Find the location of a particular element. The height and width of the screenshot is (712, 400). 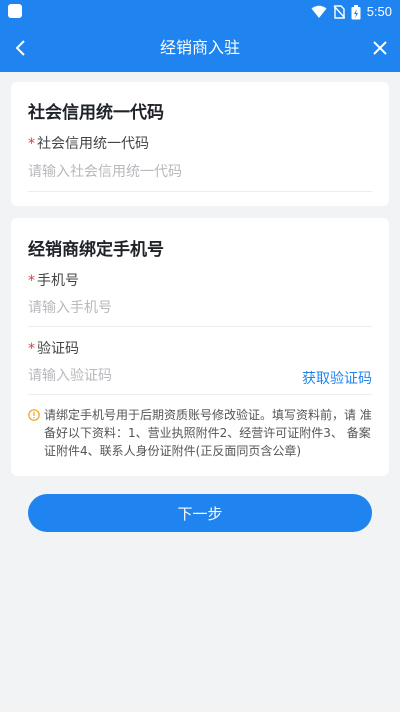

status-indicators: 5:50 is located at coordinates (351, 12).